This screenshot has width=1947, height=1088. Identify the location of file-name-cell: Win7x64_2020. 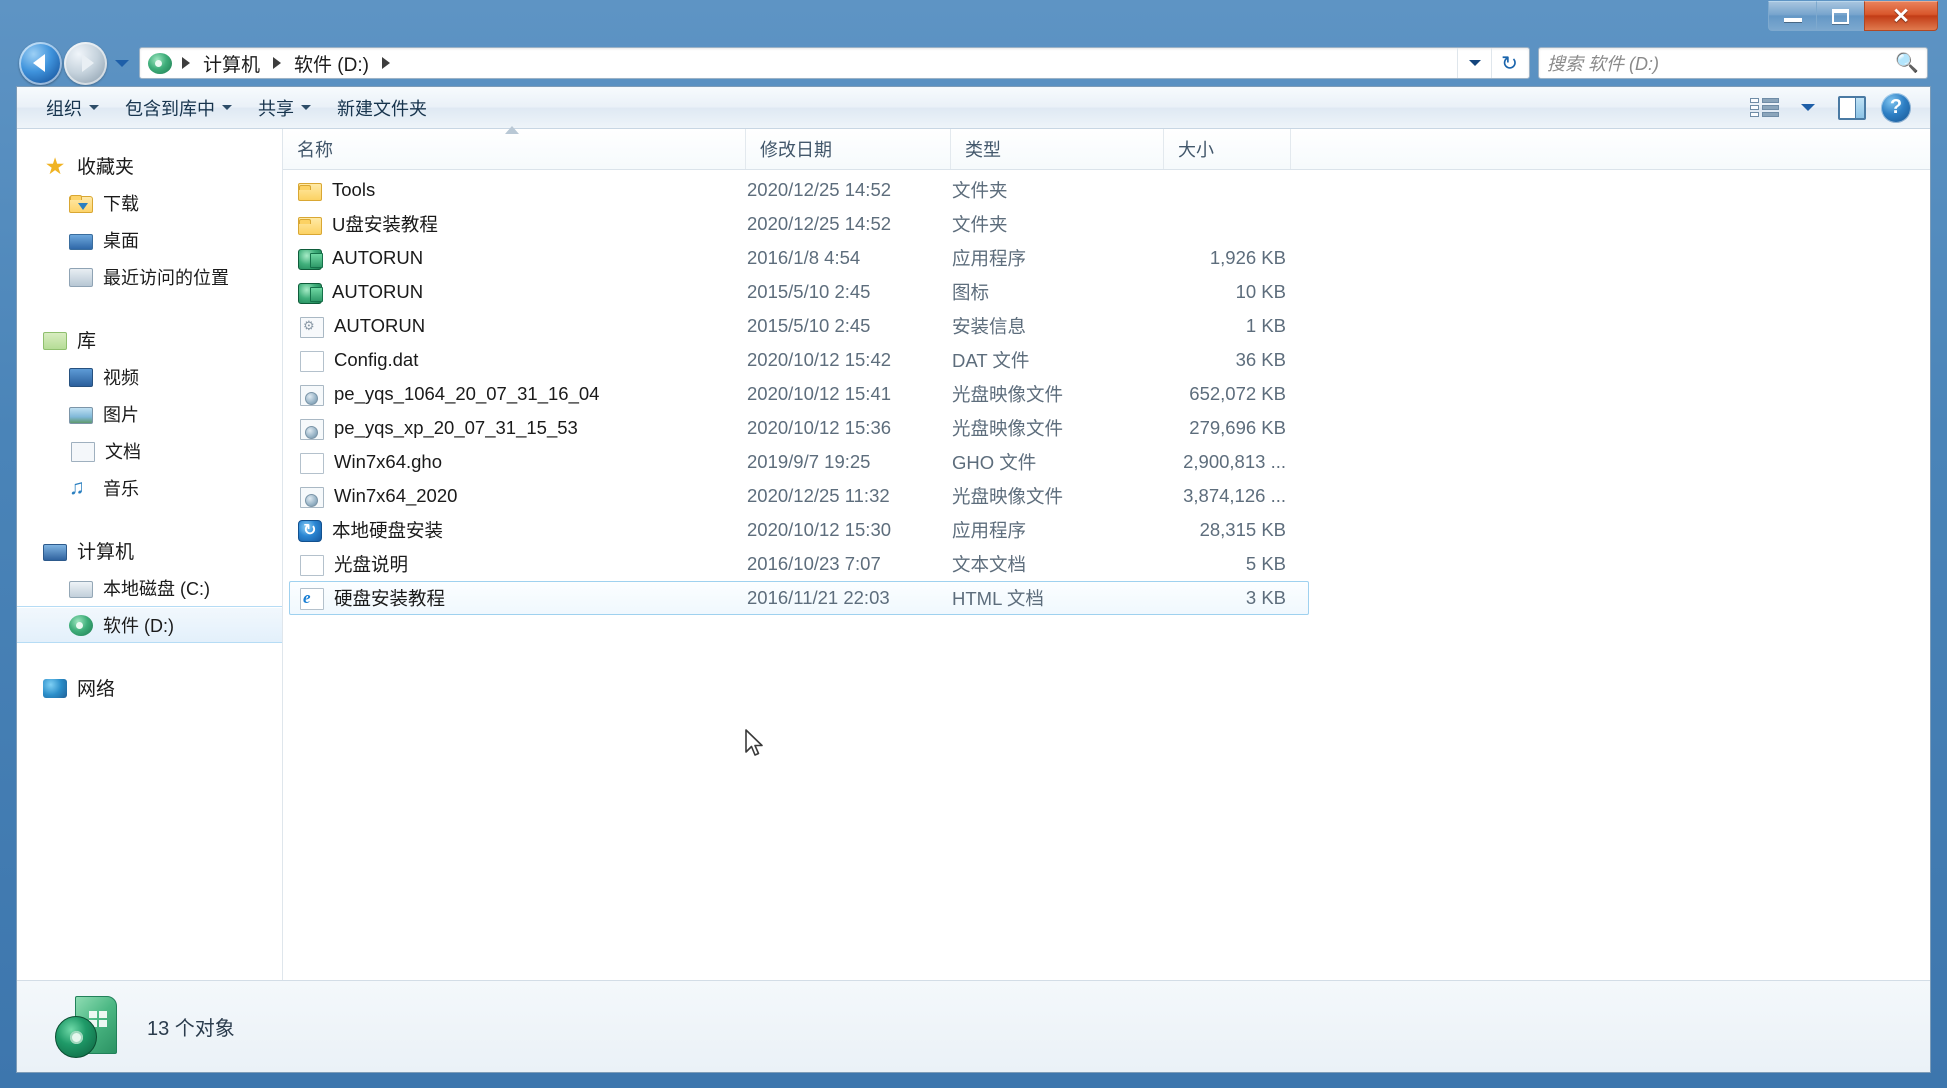
(518, 496).